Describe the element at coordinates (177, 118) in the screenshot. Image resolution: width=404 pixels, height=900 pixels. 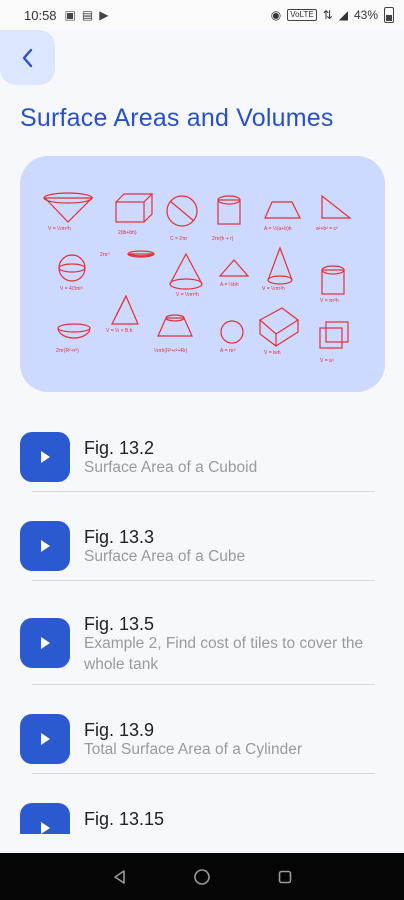
I see `page-title: Surface Areas and Volumes` at that location.